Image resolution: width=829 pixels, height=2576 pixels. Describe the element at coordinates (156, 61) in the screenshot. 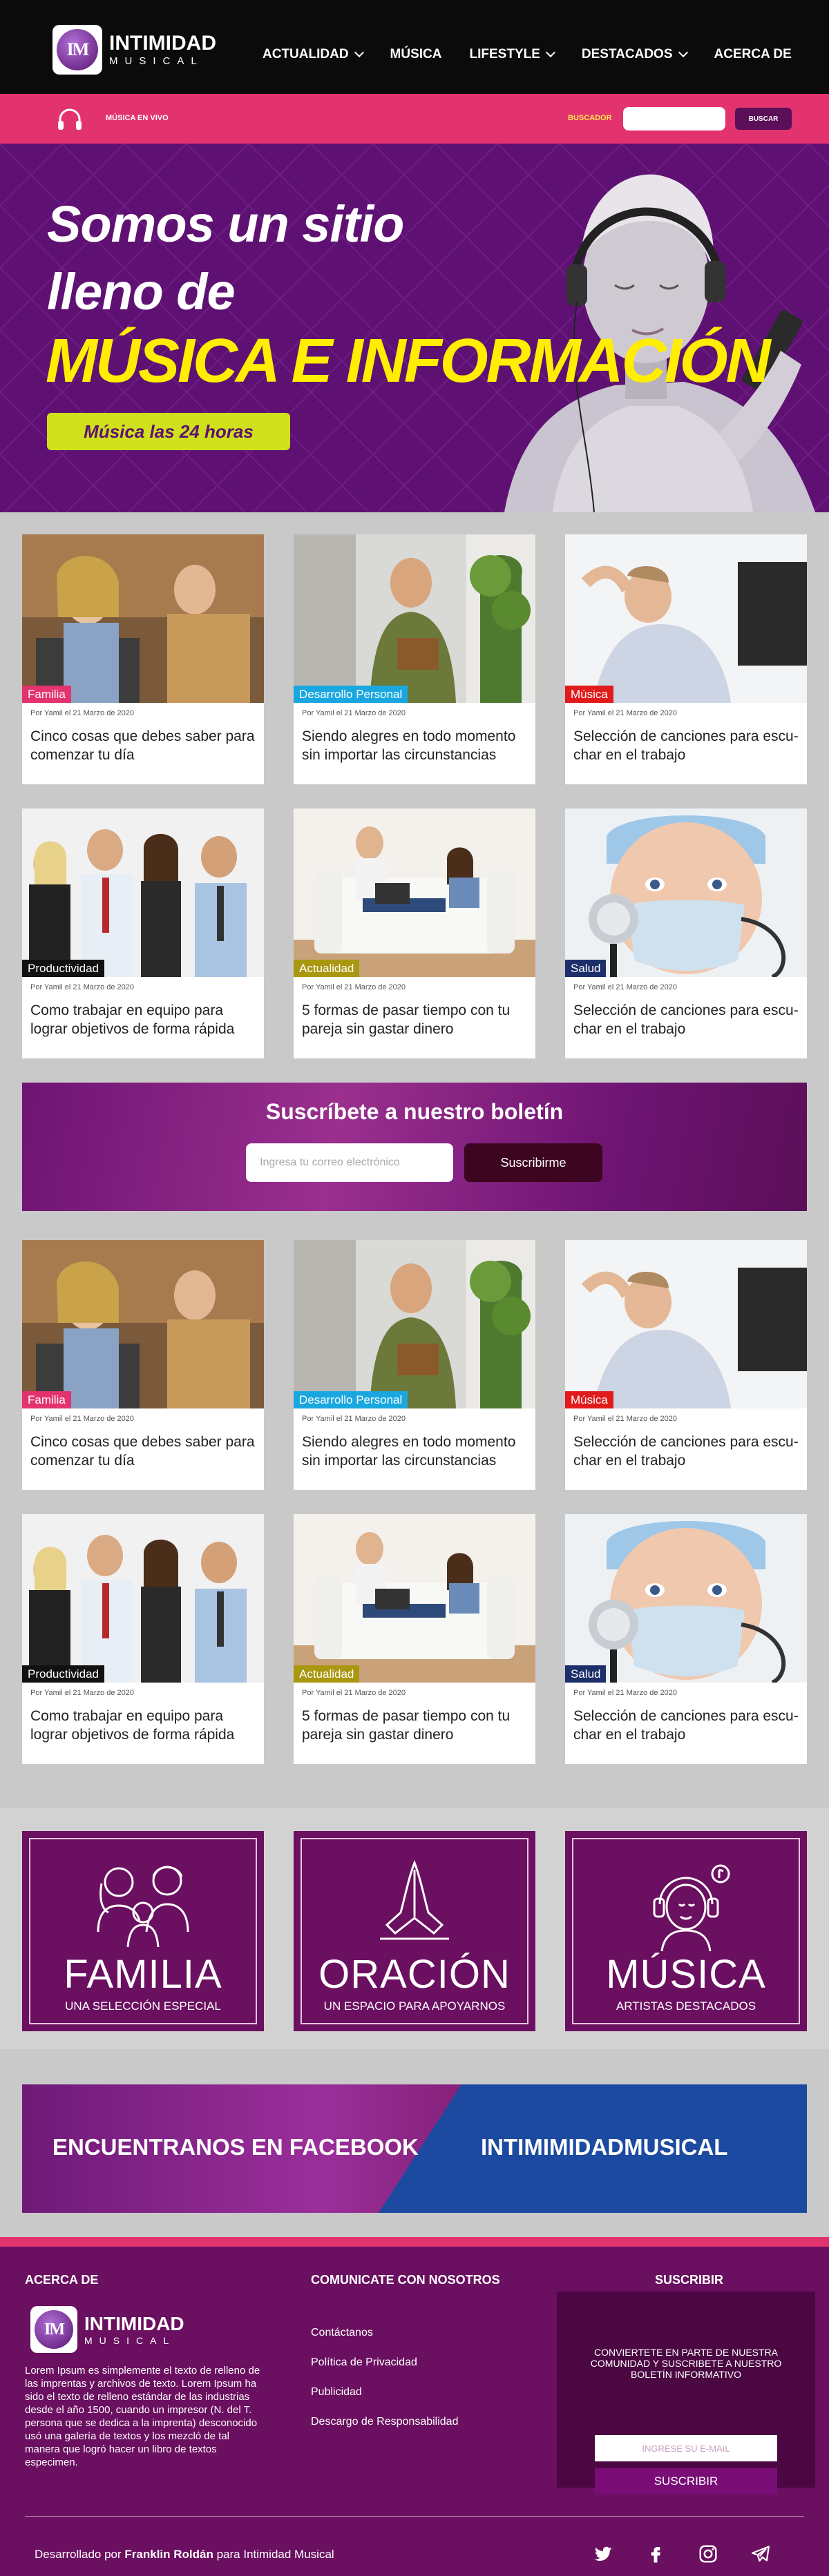

I see `logo-subtitle: MUSICAL` at that location.